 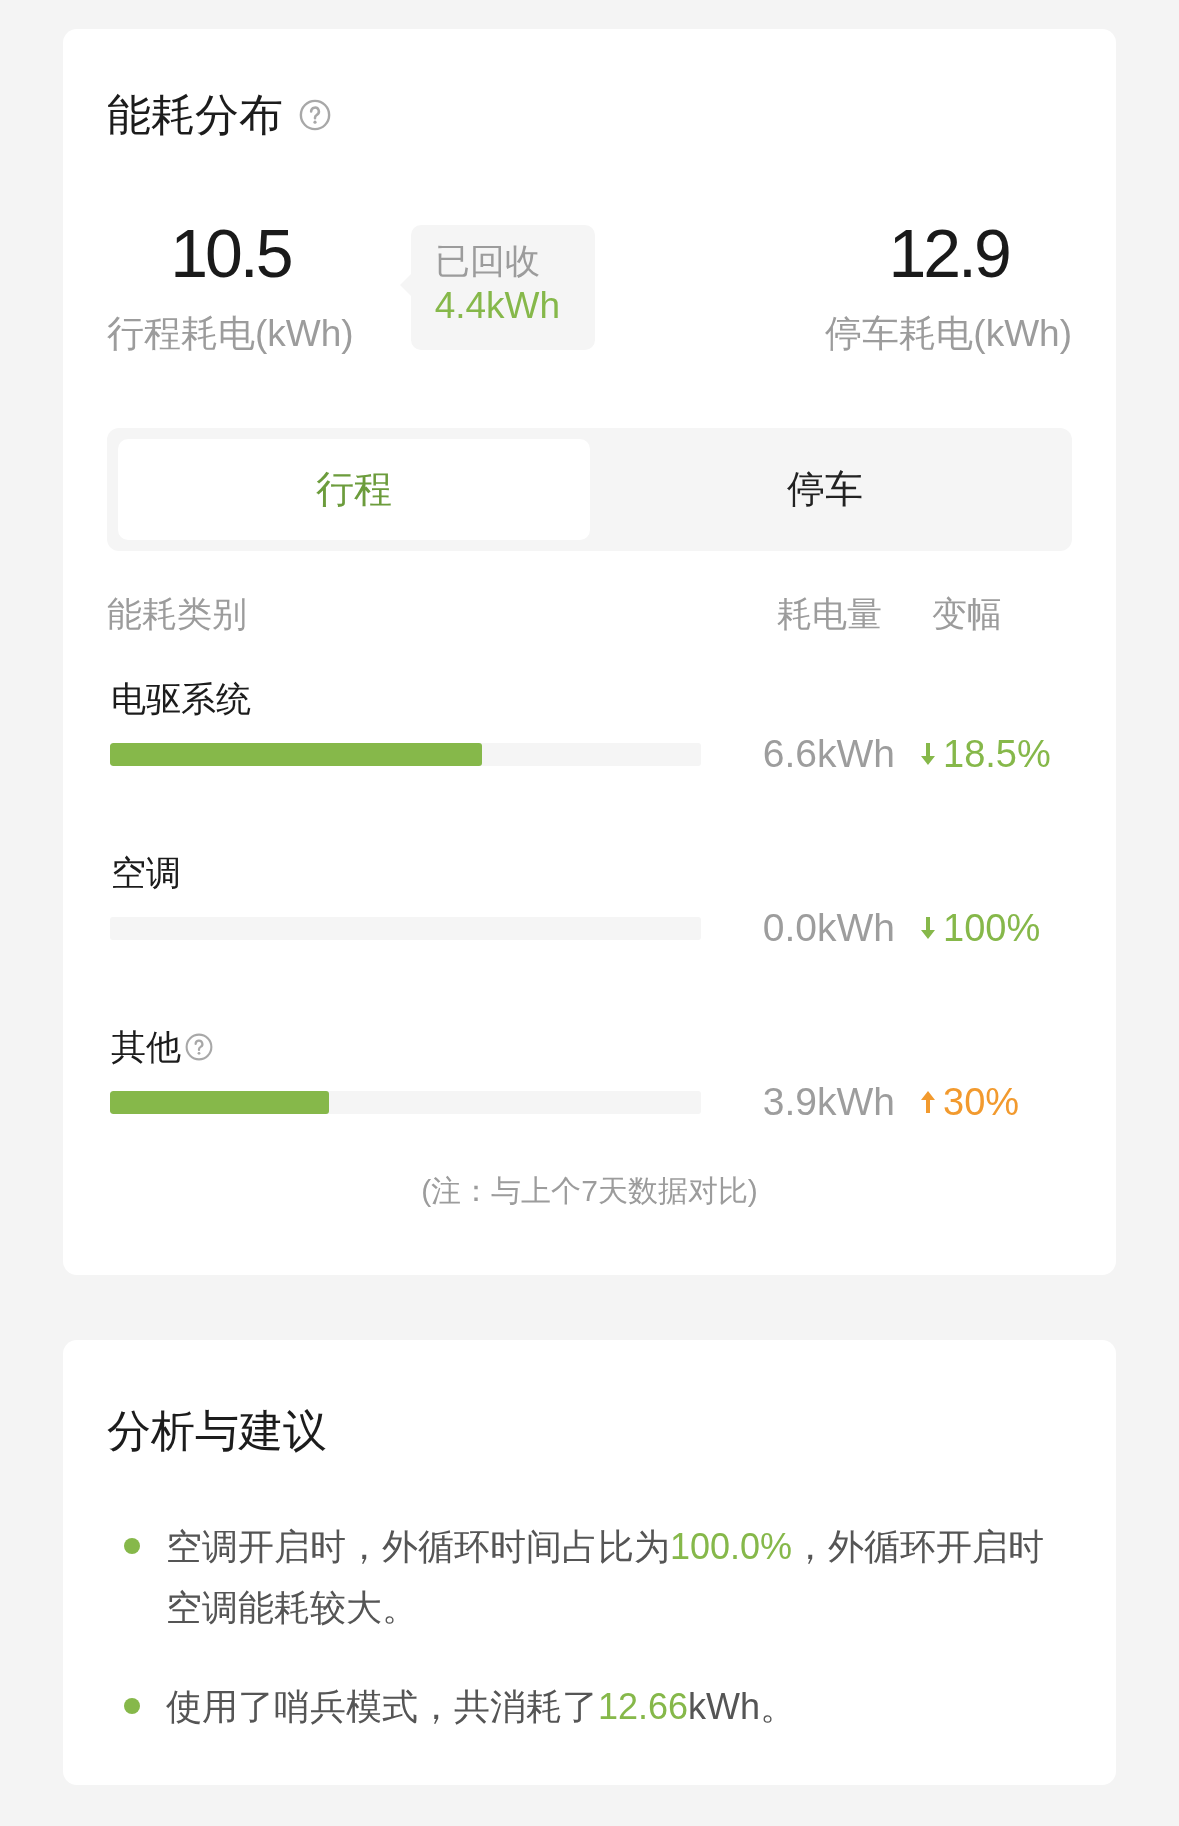 I want to click on category-name: 其他, so click(x=146, y=1047).